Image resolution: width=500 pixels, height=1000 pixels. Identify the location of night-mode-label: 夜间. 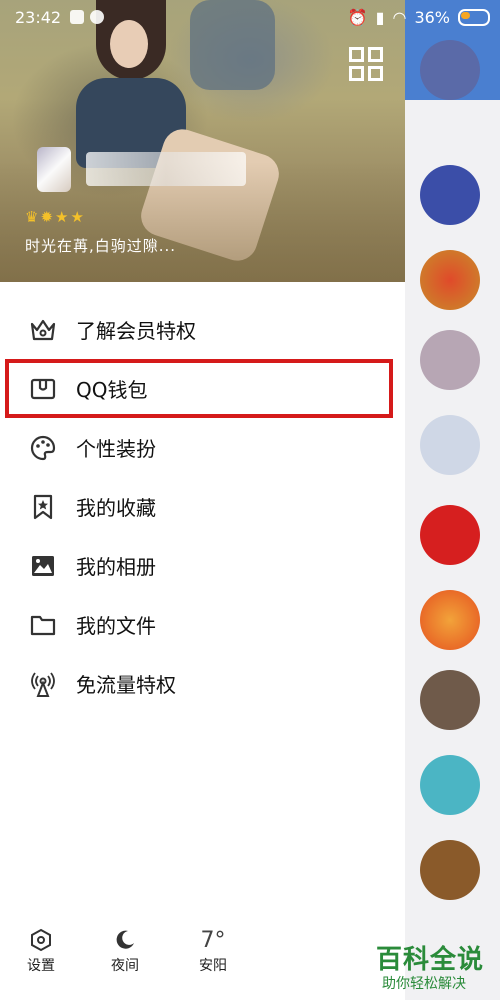
(125, 966).